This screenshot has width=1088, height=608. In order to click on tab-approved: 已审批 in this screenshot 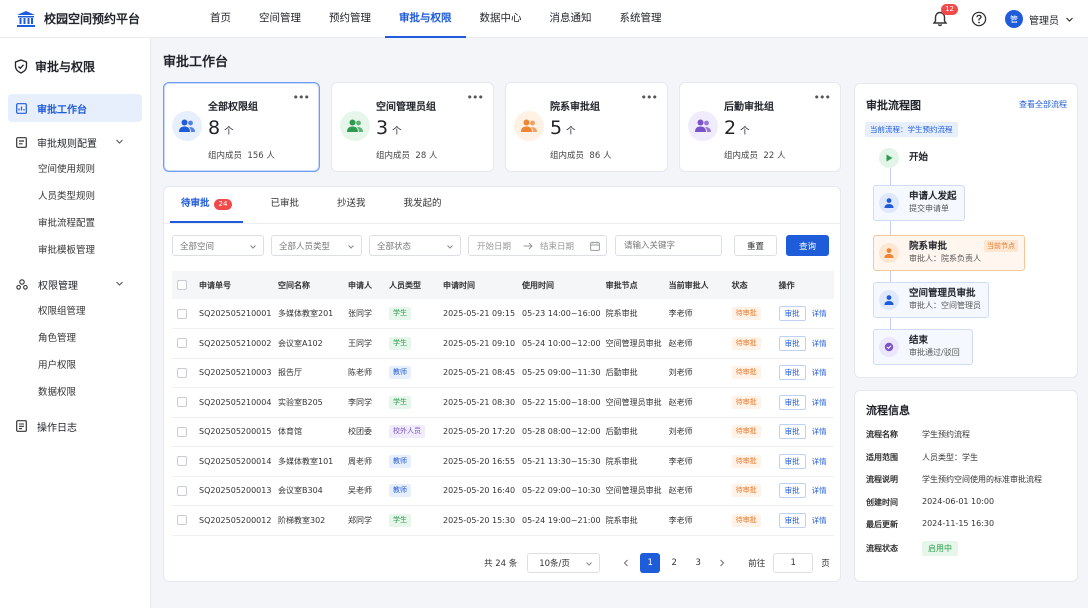, I will do `click(284, 205)`.